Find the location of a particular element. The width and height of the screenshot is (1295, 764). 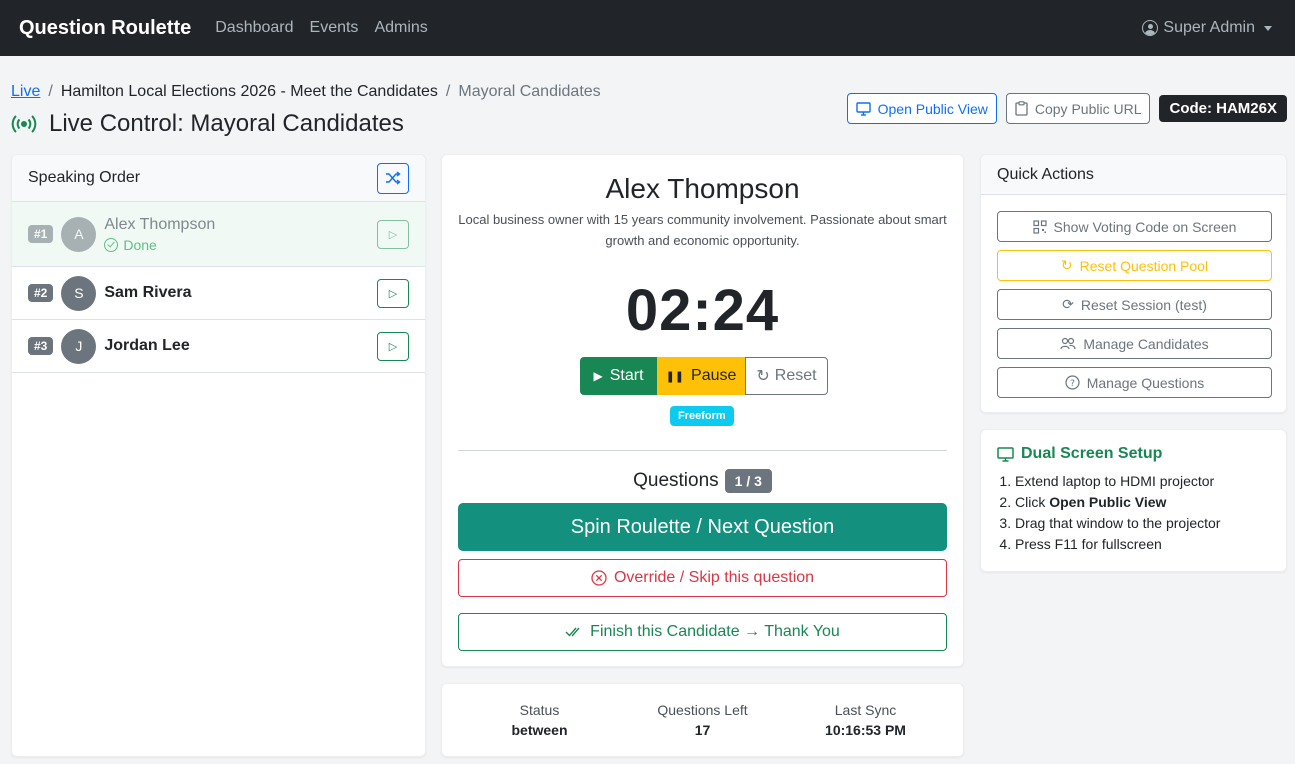

breadcrumb-current: Mayoral Candidates is located at coordinates (529, 91).